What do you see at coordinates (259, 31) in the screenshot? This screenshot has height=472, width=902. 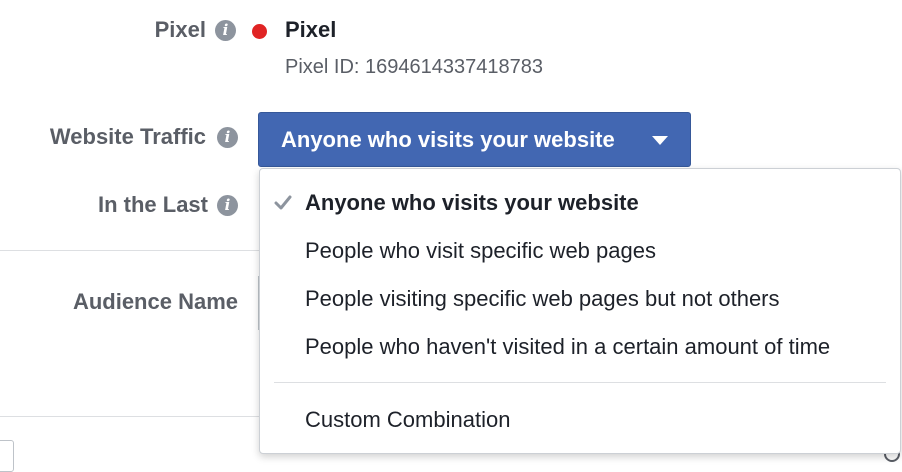 I see `pixel-status-dot` at bounding box center [259, 31].